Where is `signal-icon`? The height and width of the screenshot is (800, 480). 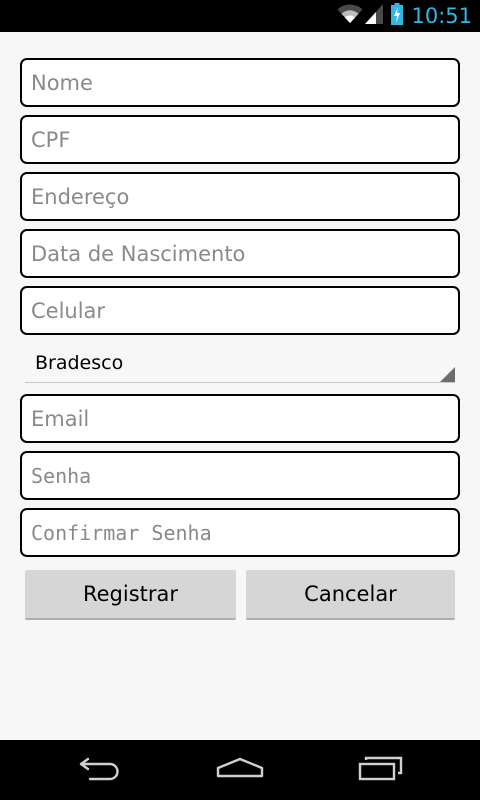 signal-icon is located at coordinates (374, 16).